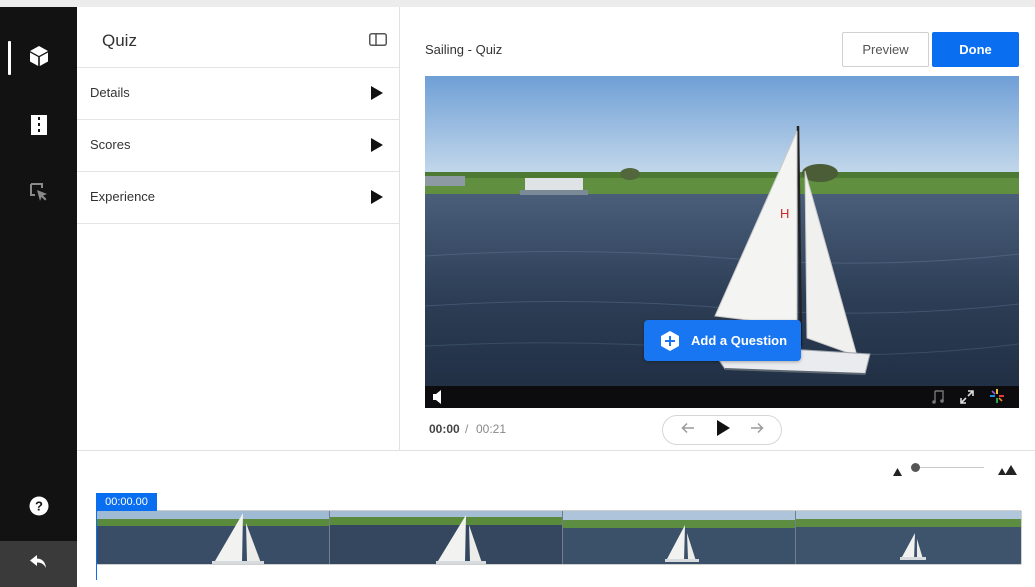 The width and height of the screenshot is (1035, 587). I want to click on prev-arrow-icon, so click(688, 430).